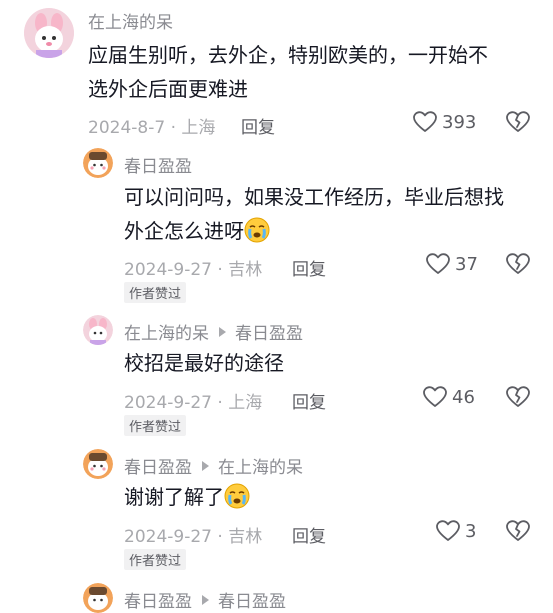  What do you see at coordinates (187, 497) in the screenshot?
I see `comment-text: 谢谢了解了` at bounding box center [187, 497].